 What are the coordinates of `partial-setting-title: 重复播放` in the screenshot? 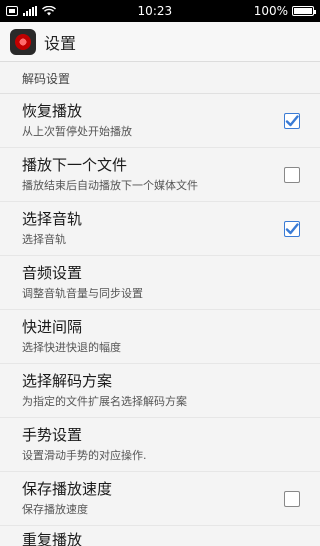 It's located at (52, 538).